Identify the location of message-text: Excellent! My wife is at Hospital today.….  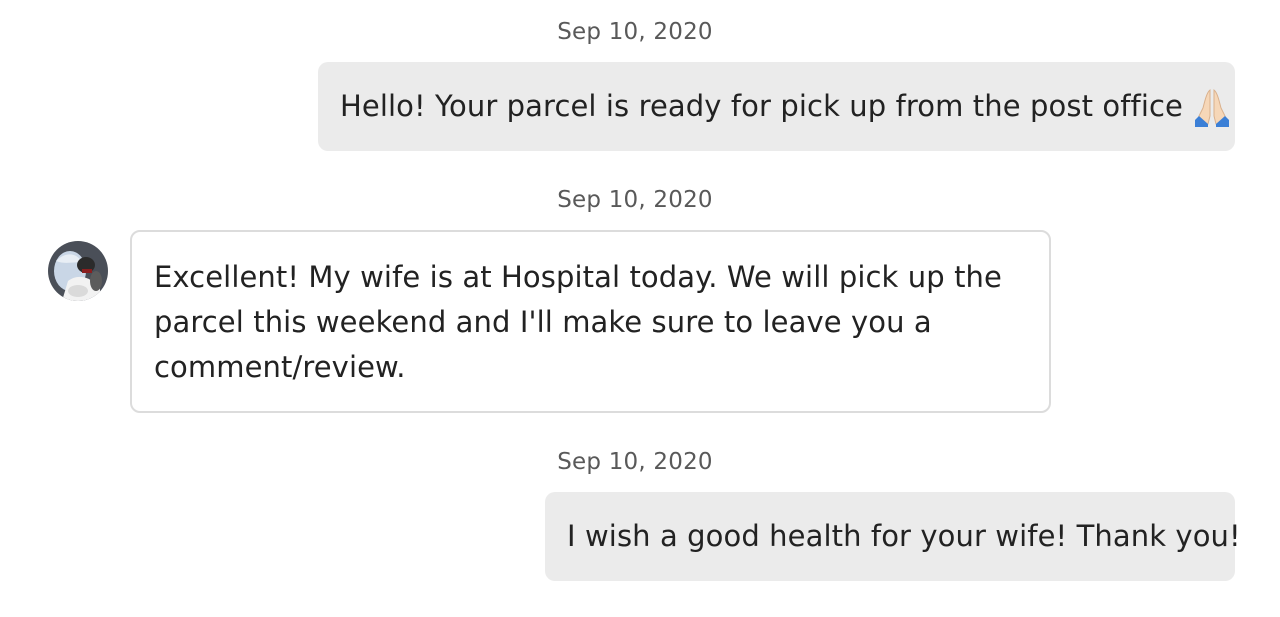
(578, 322).